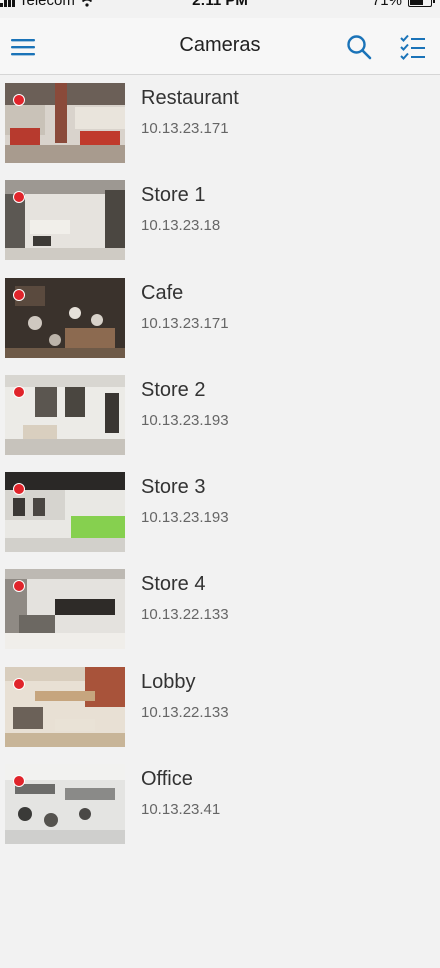  I want to click on camera-row-store-3: Store 3 10.13.23.193, so click(220, 512).